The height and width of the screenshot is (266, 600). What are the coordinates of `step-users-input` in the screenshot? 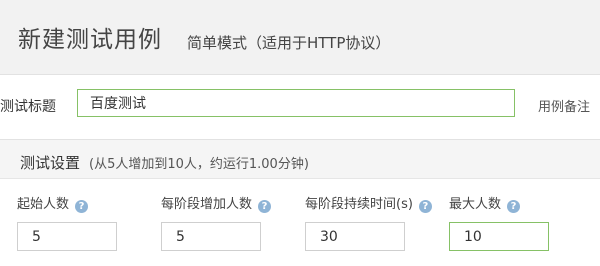 It's located at (211, 236).